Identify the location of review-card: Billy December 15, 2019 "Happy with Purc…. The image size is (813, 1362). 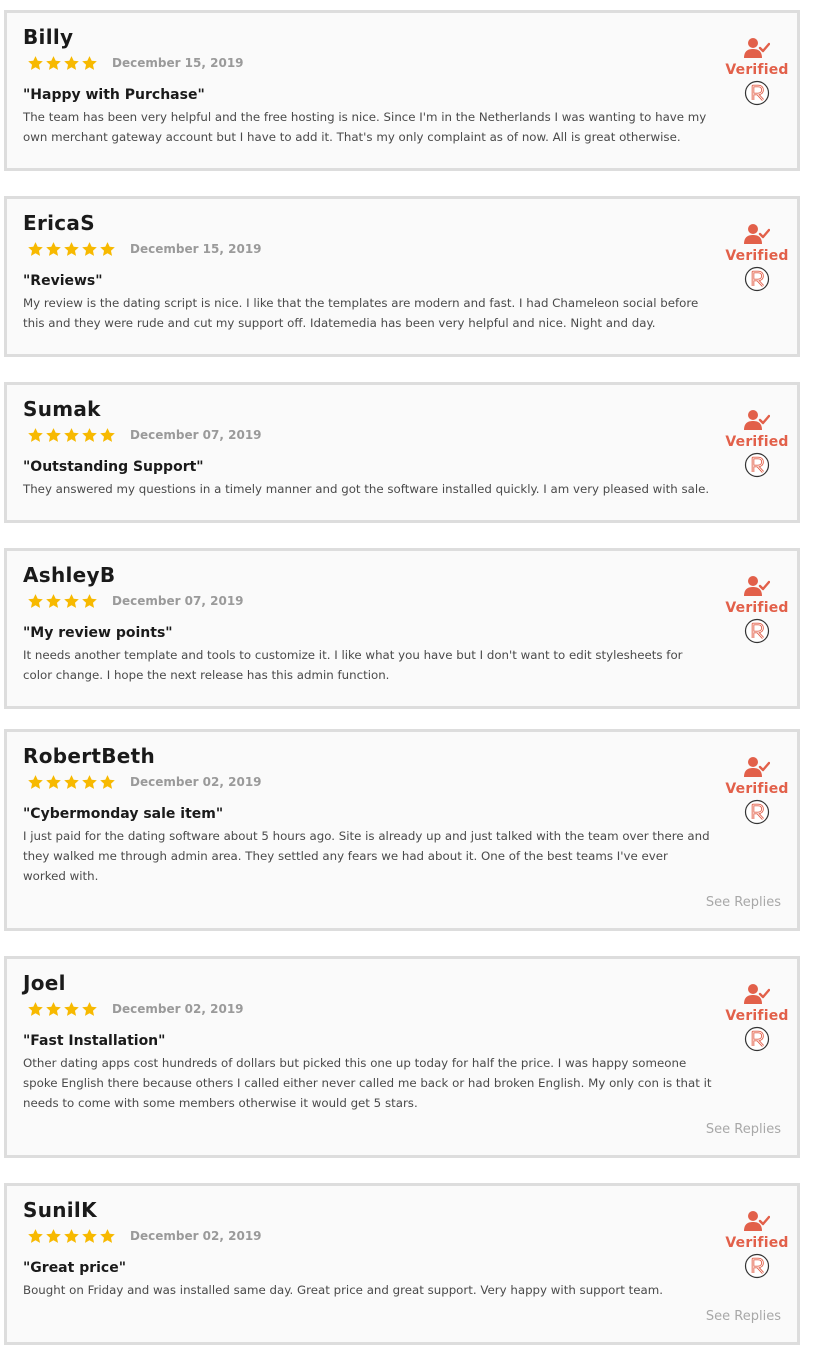
(402, 90).